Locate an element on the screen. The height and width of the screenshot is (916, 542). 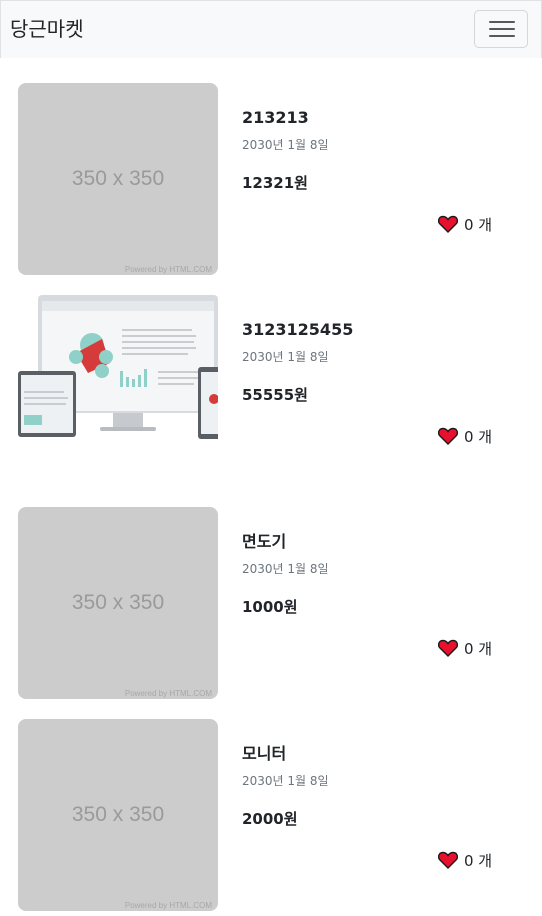
product-info: 면도기 2030년 1월 8일 1000원 0 개 is located at coordinates (382, 603).